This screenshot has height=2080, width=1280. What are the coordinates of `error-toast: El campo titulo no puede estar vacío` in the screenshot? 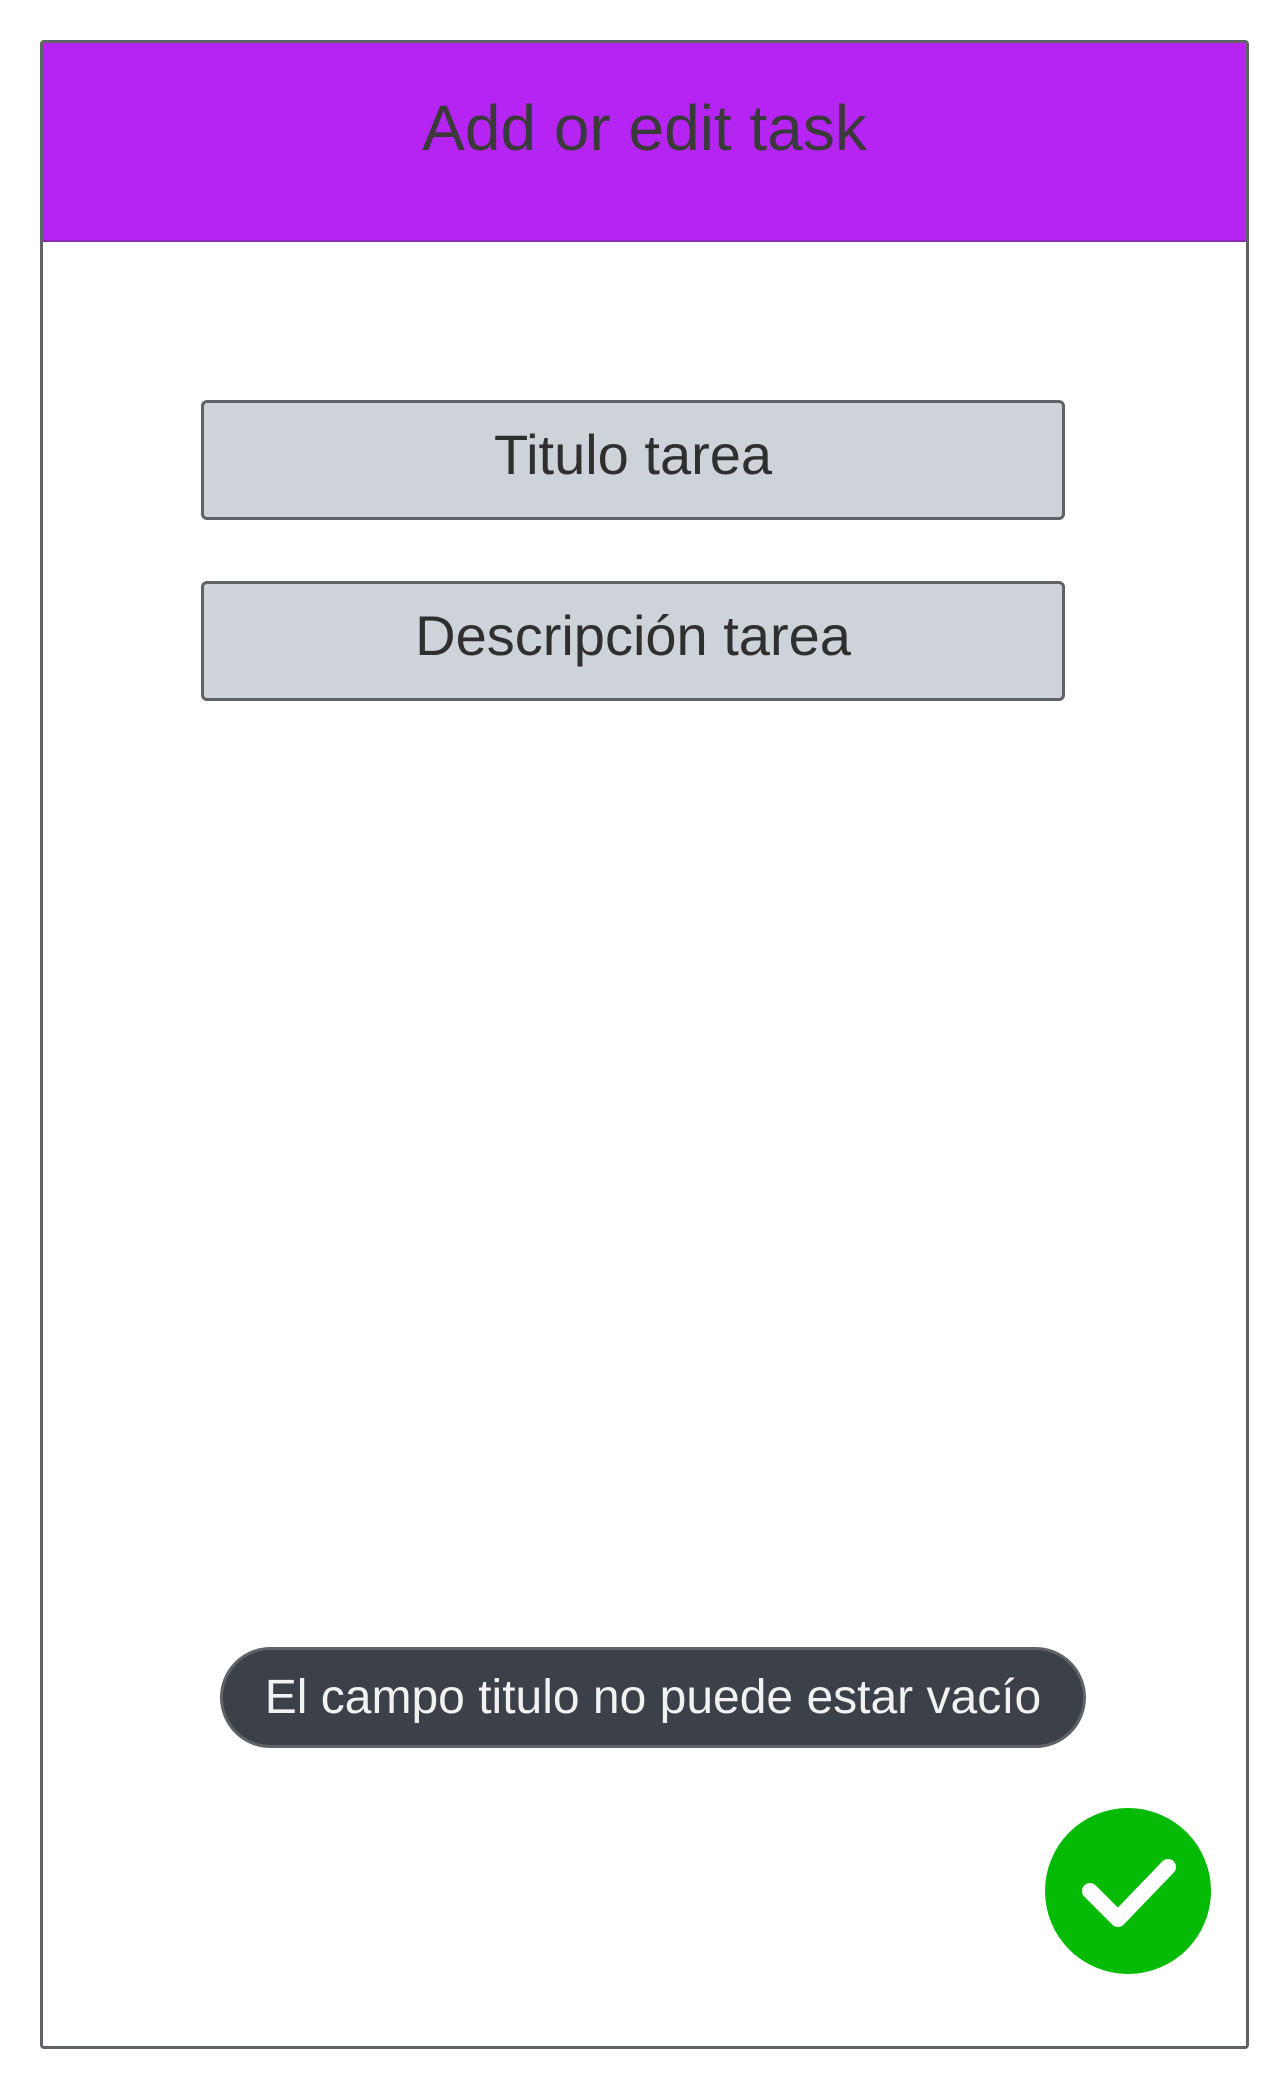 It's located at (653, 1697).